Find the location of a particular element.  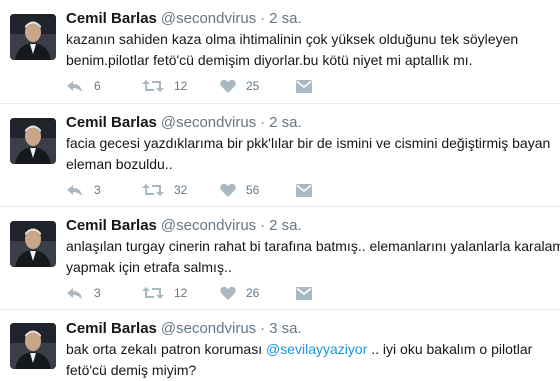

tweet-header: Cemil Barlas @secondvirus · 3 sa. is located at coordinates (184, 329).